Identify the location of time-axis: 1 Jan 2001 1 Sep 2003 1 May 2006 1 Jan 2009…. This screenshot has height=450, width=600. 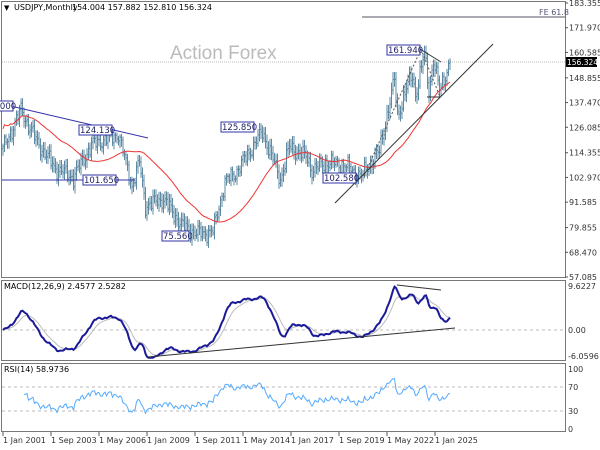
(240, 438).